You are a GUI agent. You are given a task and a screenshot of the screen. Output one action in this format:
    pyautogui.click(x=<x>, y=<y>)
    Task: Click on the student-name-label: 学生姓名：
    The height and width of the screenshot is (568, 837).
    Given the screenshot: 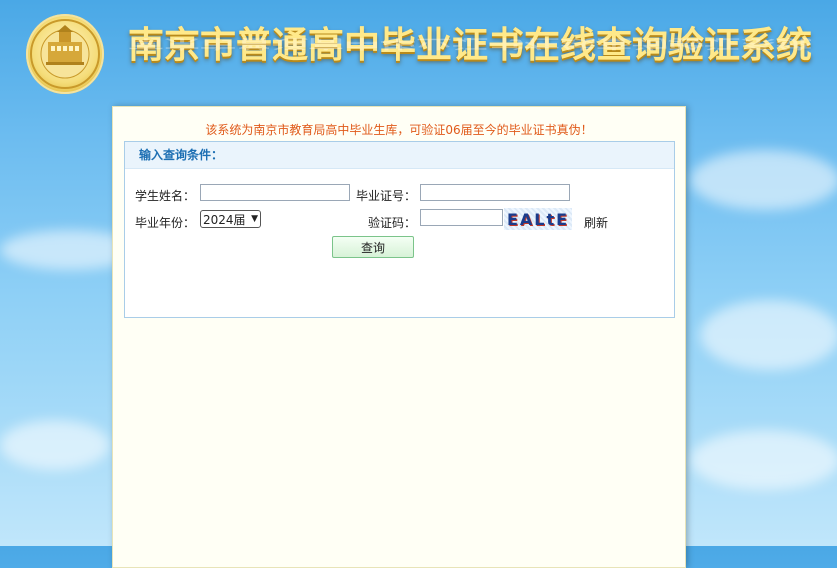 What is the action you would take?
    pyautogui.click(x=165, y=196)
    